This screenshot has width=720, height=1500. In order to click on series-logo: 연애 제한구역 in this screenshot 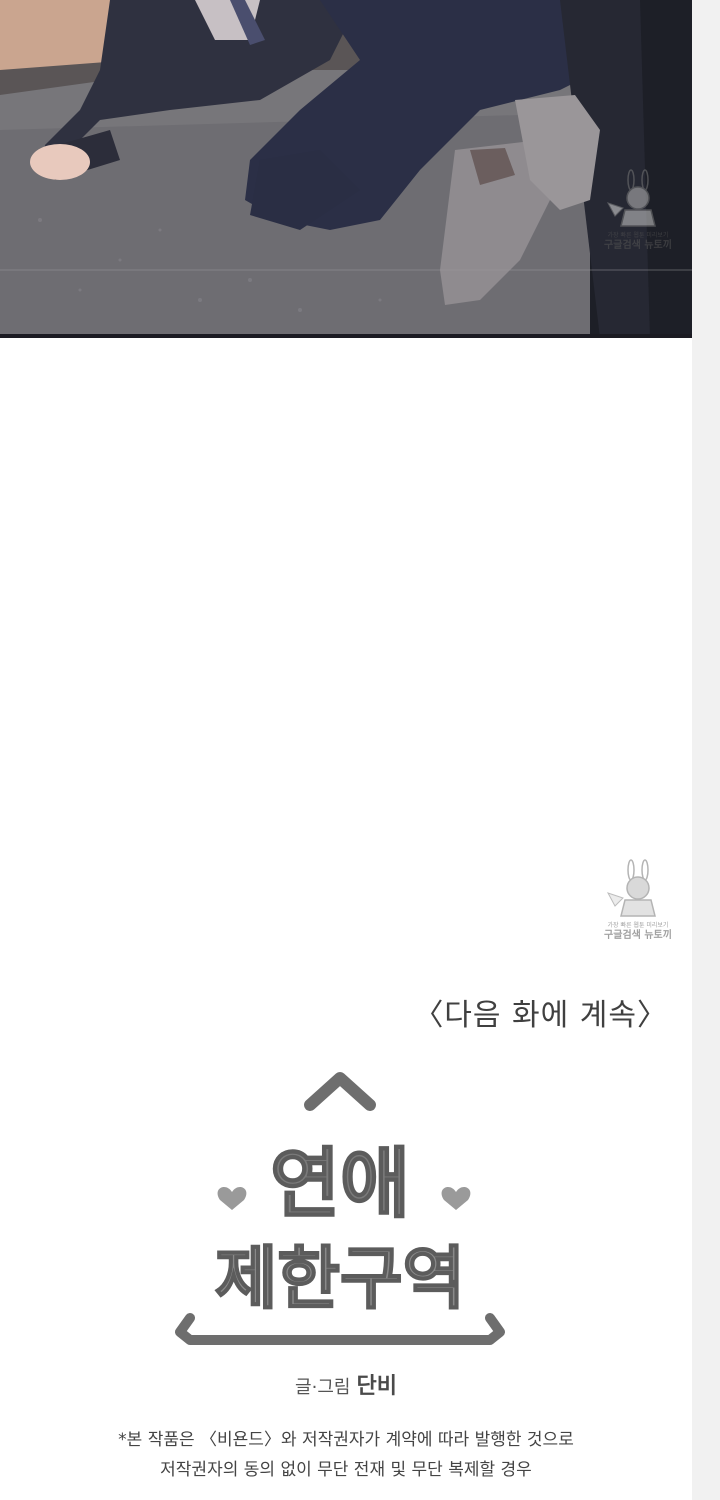, I will do `click(340, 1208)`.